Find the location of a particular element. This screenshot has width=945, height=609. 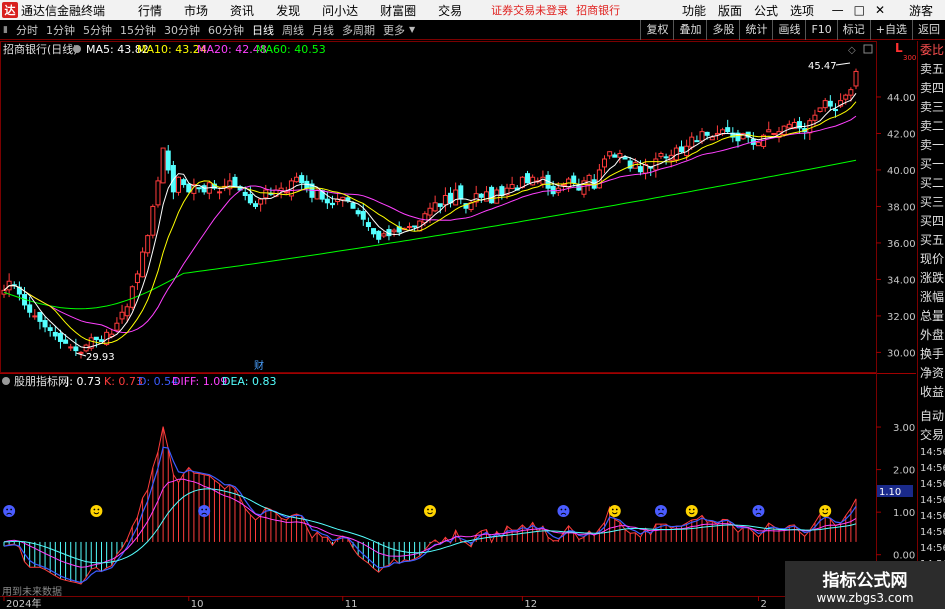

period-5min: 5分钟 is located at coordinates (97, 30).